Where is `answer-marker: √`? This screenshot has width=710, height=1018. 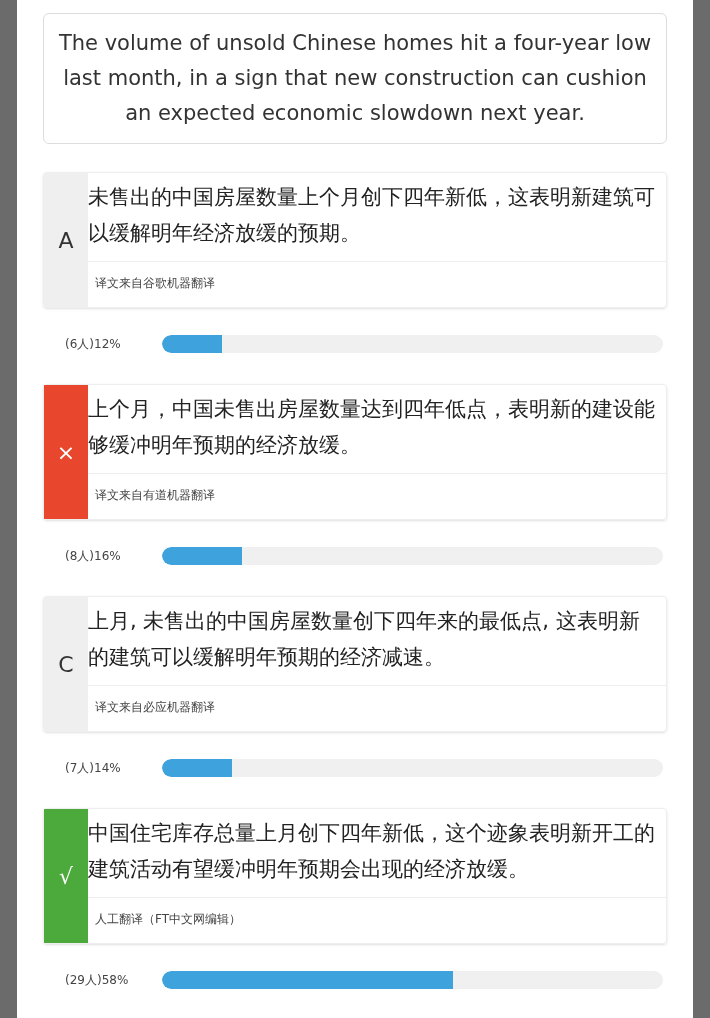
answer-marker: √ is located at coordinates (66, 876).